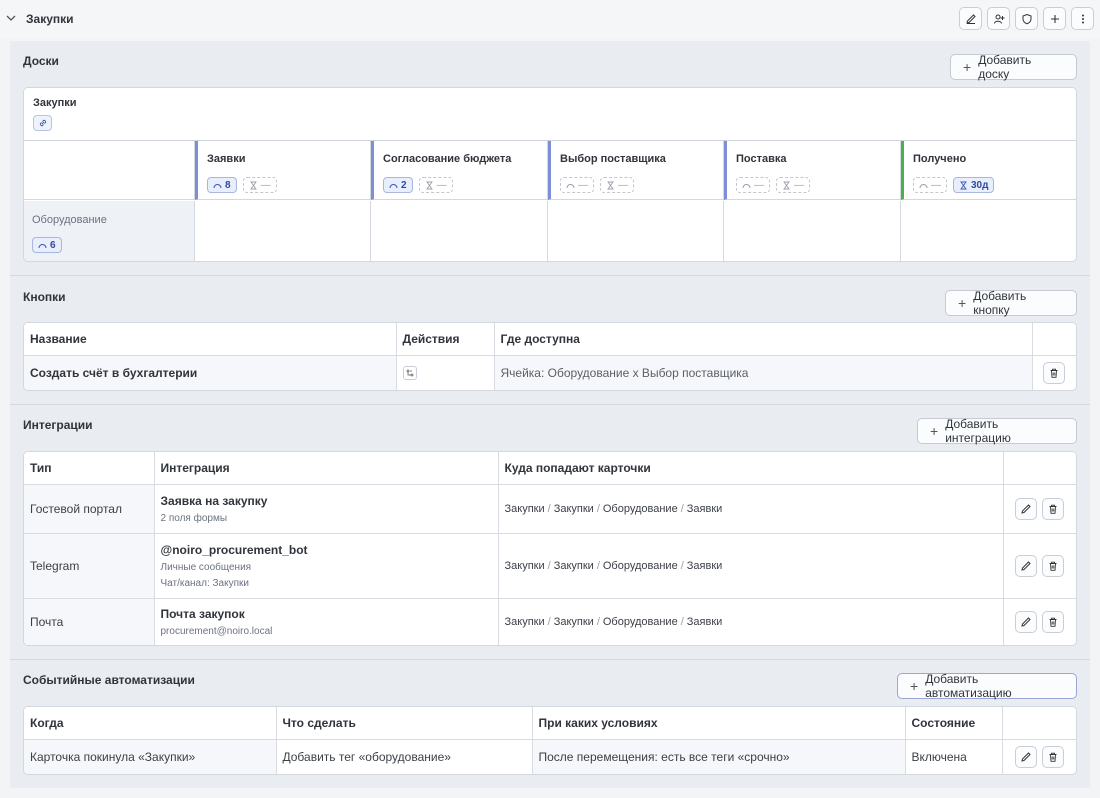  Describe the element at coordinates (326, 468) in the screenshot. I see `column-header: Интеграция` at that location.